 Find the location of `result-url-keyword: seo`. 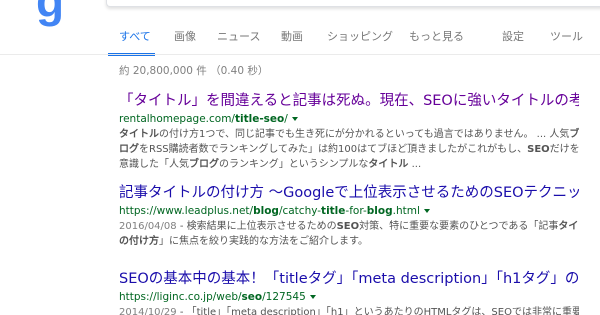

result-url-keyword: seo is located at coordinates (252, 297).